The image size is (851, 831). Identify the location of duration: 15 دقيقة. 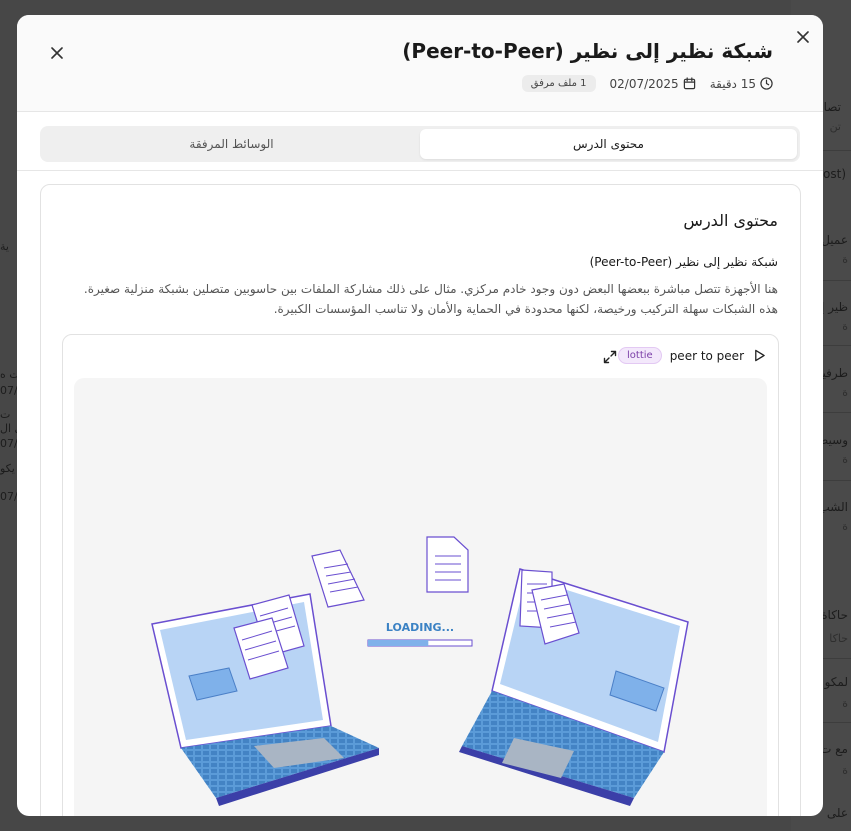
(741, 84).